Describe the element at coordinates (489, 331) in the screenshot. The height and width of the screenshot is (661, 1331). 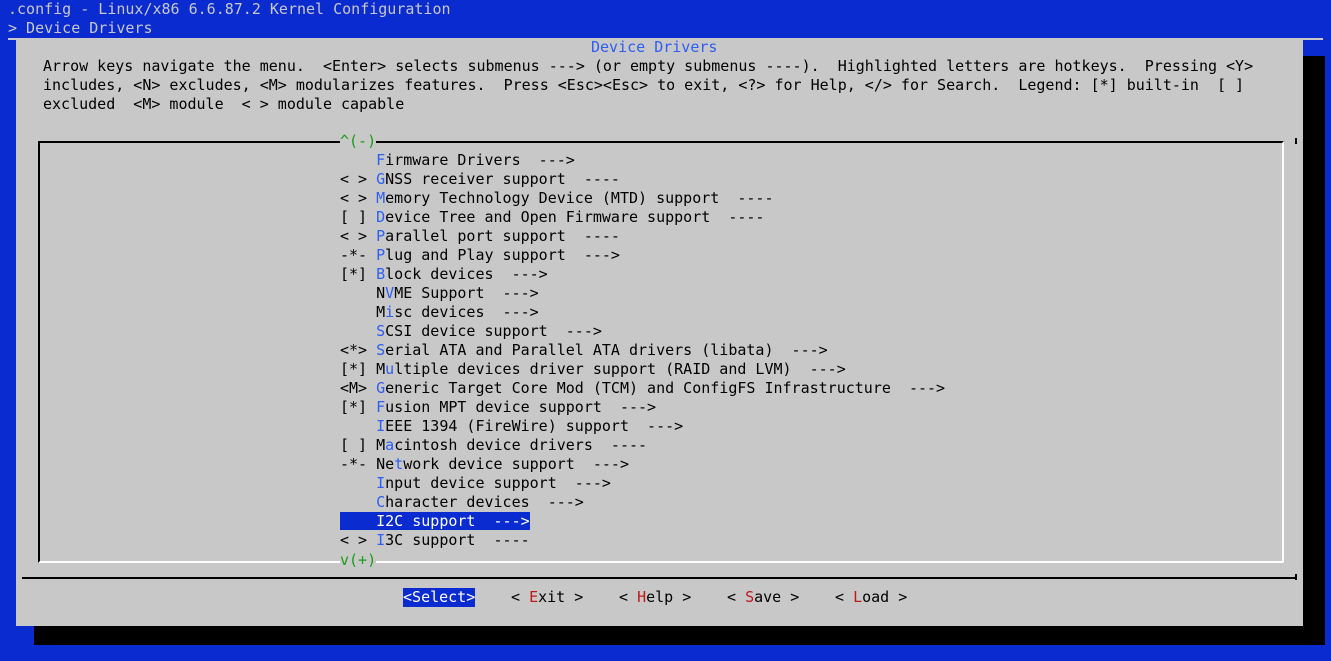
I see `menu-item-label: SCSI device support --->` at that location.